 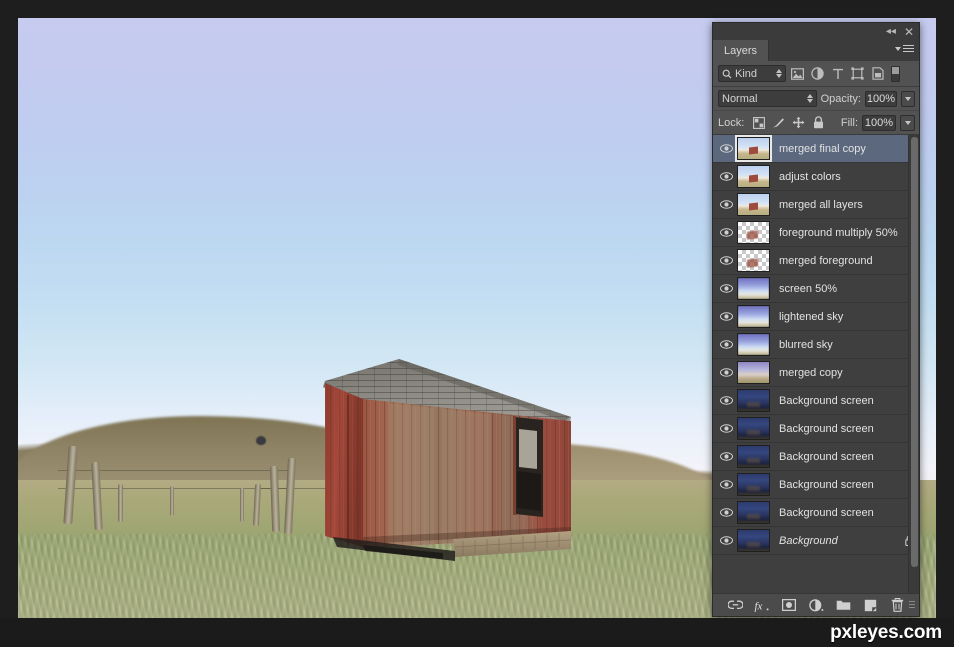 I want to click on blend-mode-stepper, so click(x=809, y=98).